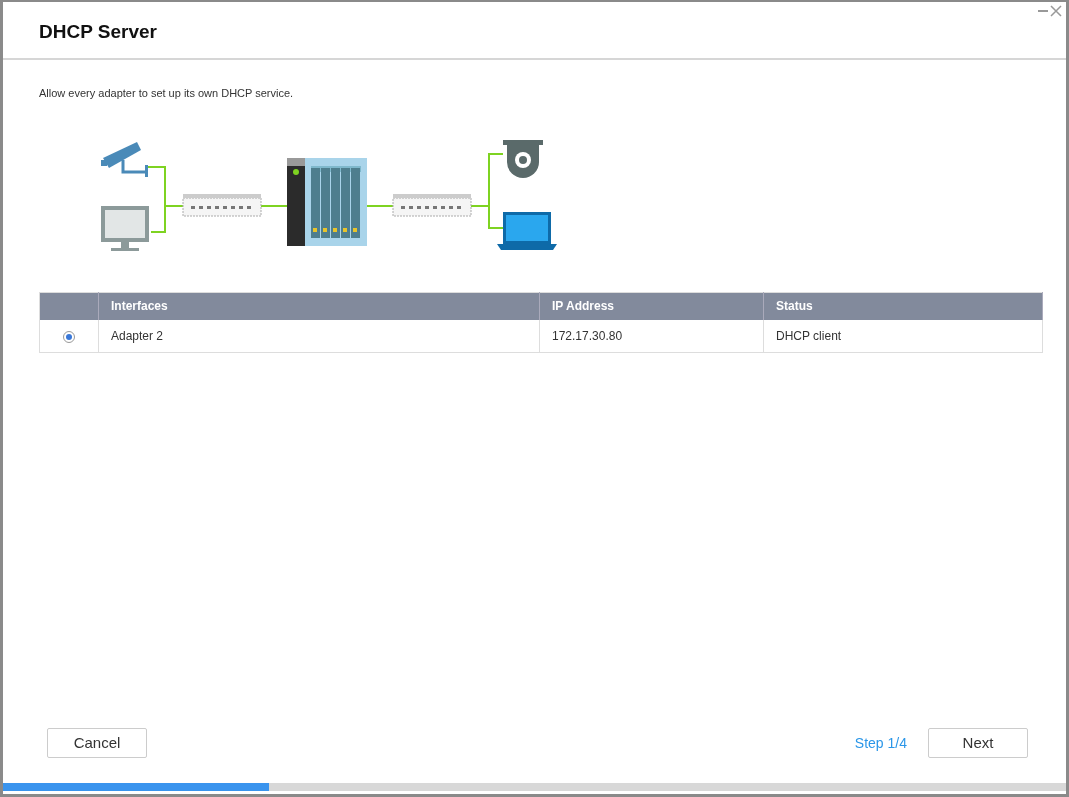  What do you see at coordinates (978, 743) in the screenshot?
I see `next-button: Next` at bounding box center [978, 743].